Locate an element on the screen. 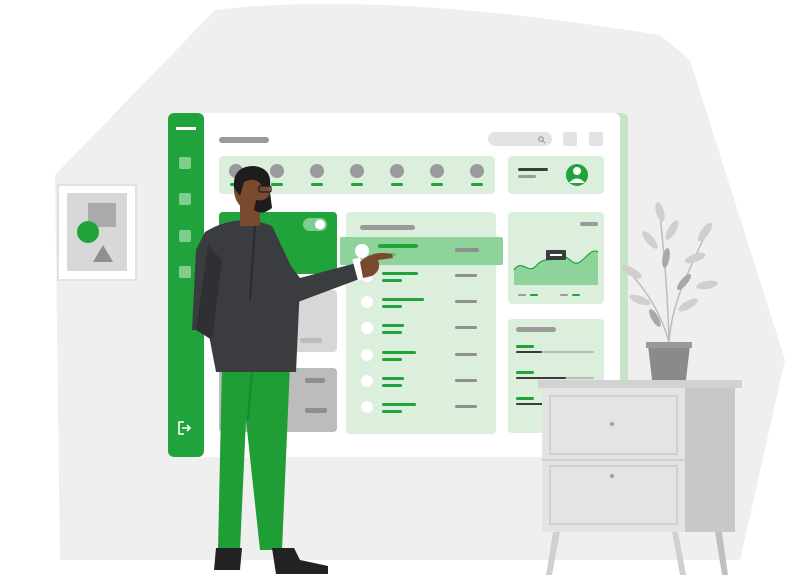  list-title is located at coordinates (387, 227).